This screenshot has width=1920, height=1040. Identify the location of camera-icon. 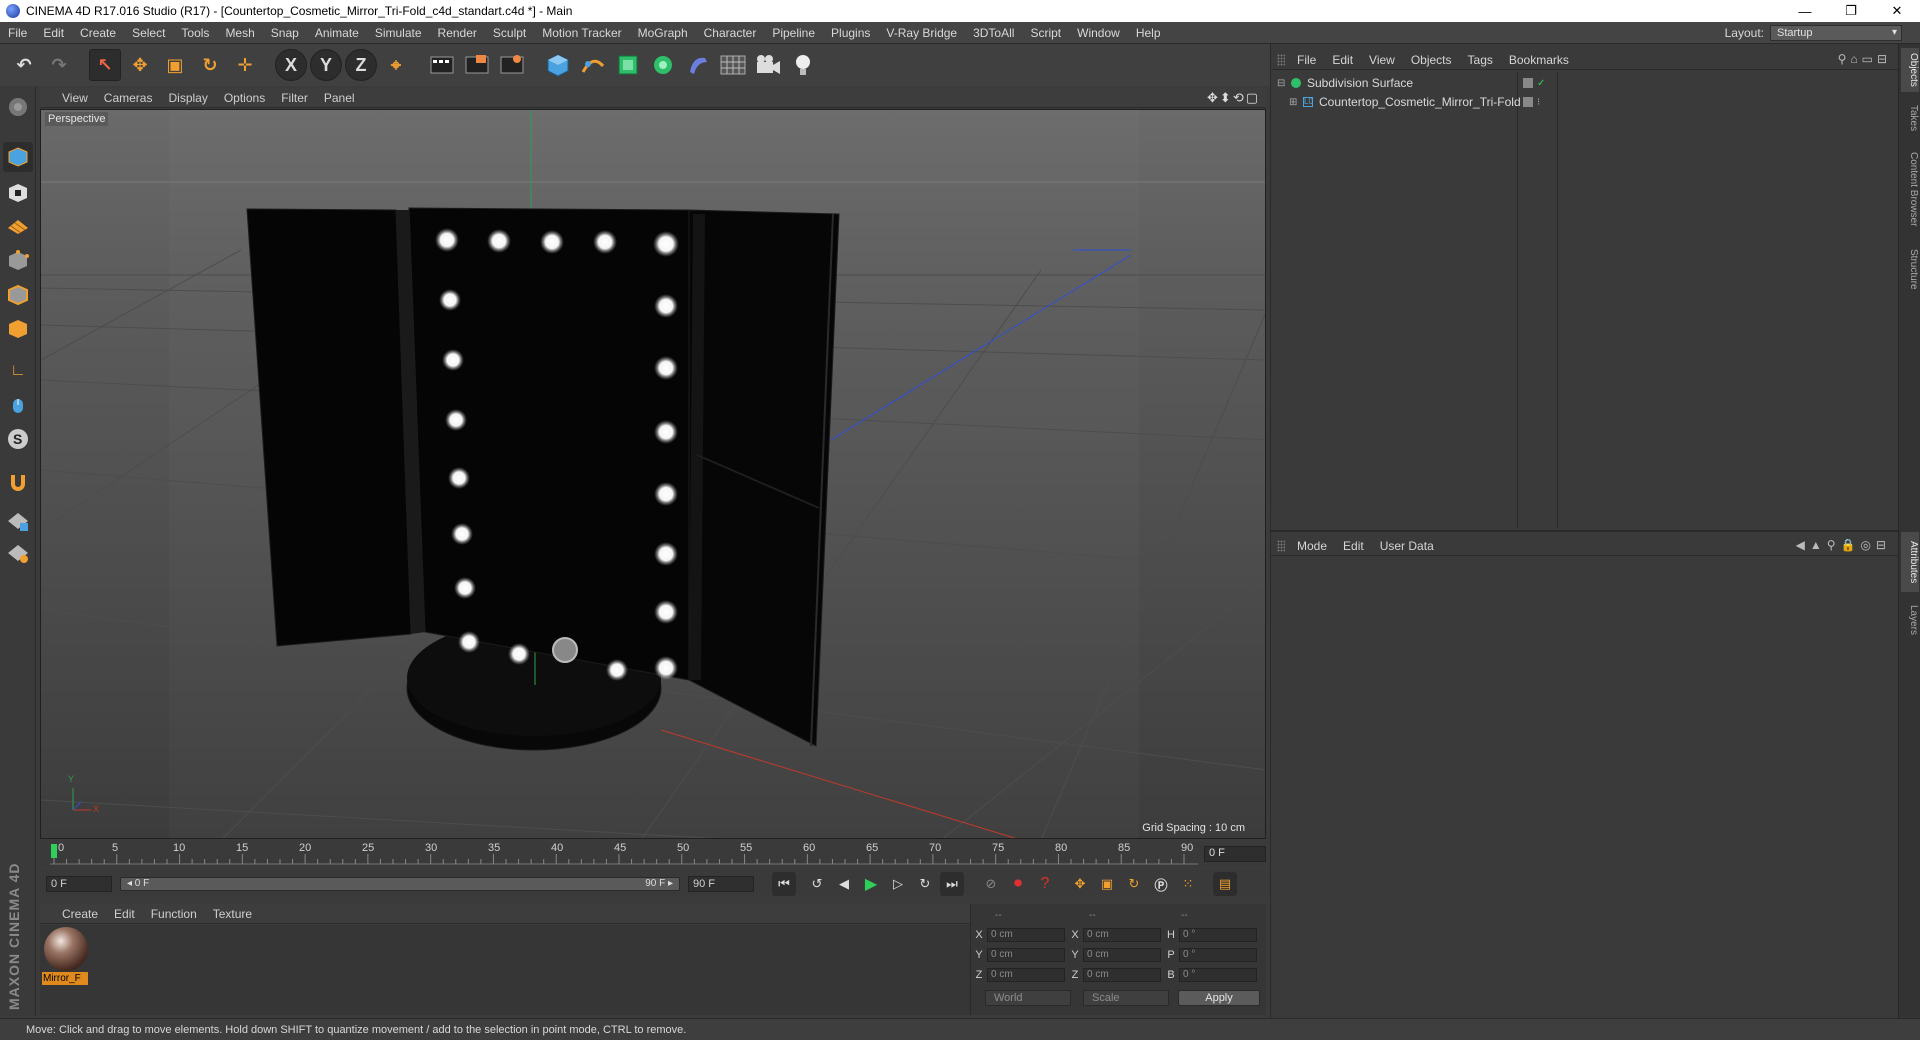
(768, 65).